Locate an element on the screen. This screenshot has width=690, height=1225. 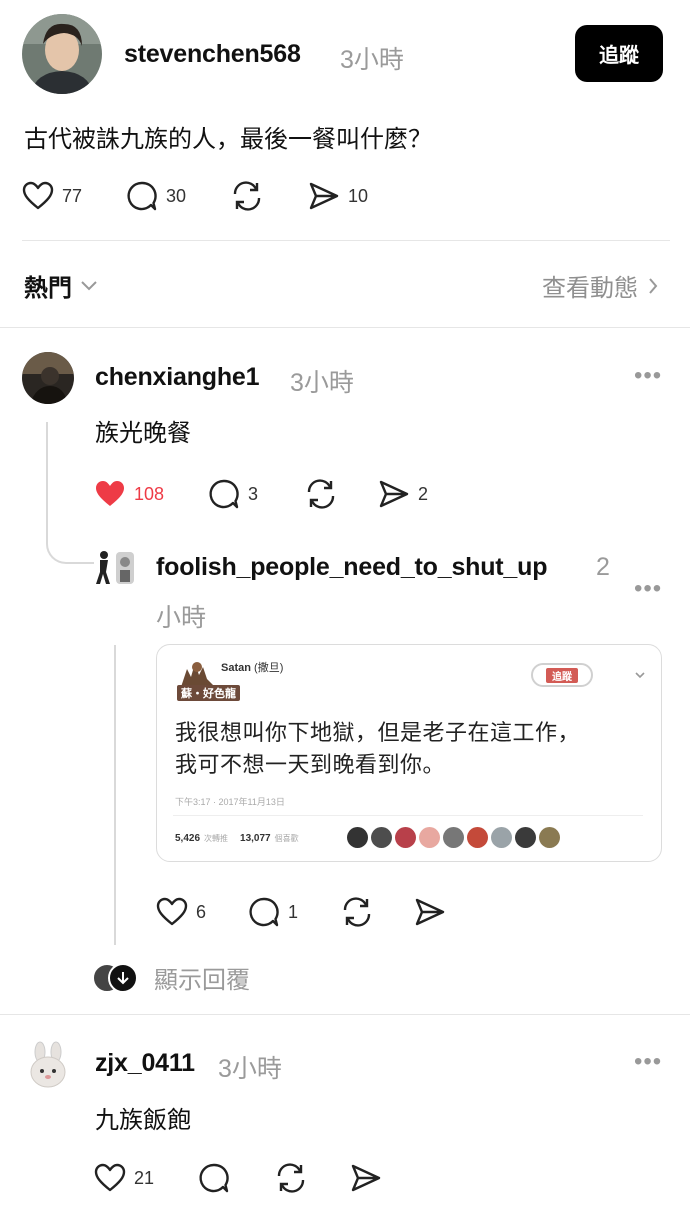
embed-follow-label: 追蹤 is located at coordinates (562, 675).